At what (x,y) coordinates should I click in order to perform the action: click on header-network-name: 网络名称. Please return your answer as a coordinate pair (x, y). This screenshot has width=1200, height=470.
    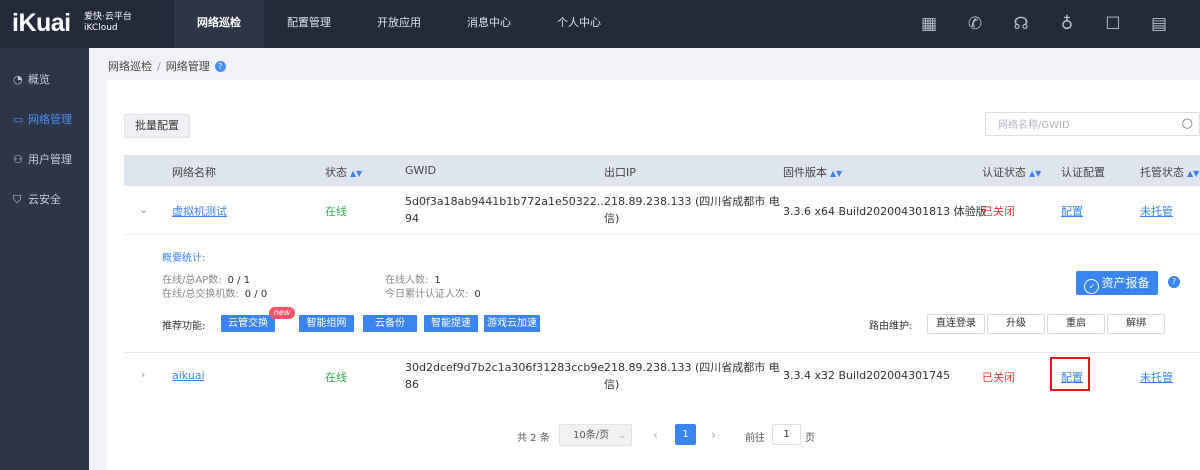
    Looking at the image, I should click on (194, 172).